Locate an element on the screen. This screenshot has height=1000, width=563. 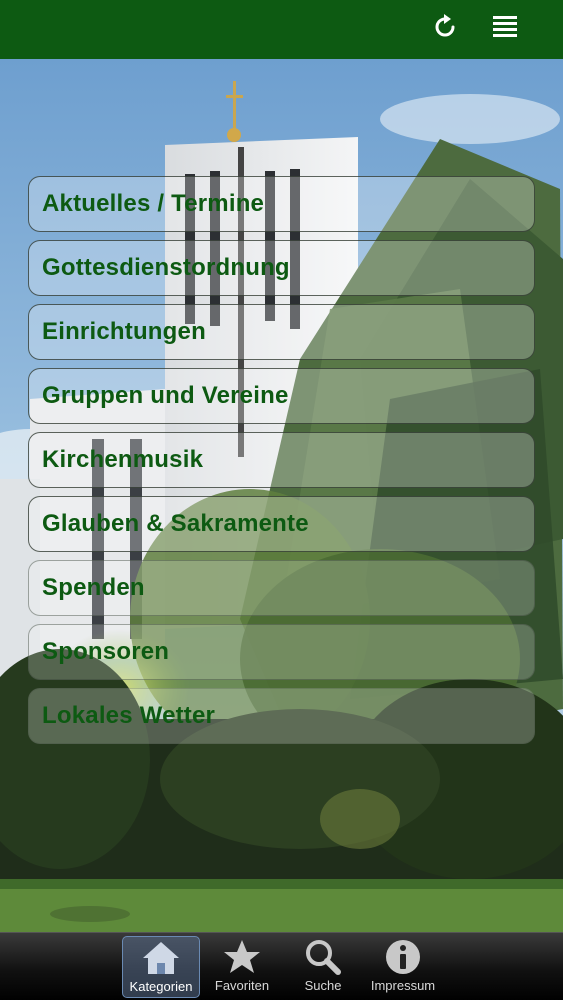
tab-label: Suche is located at coordinates (323, 985).